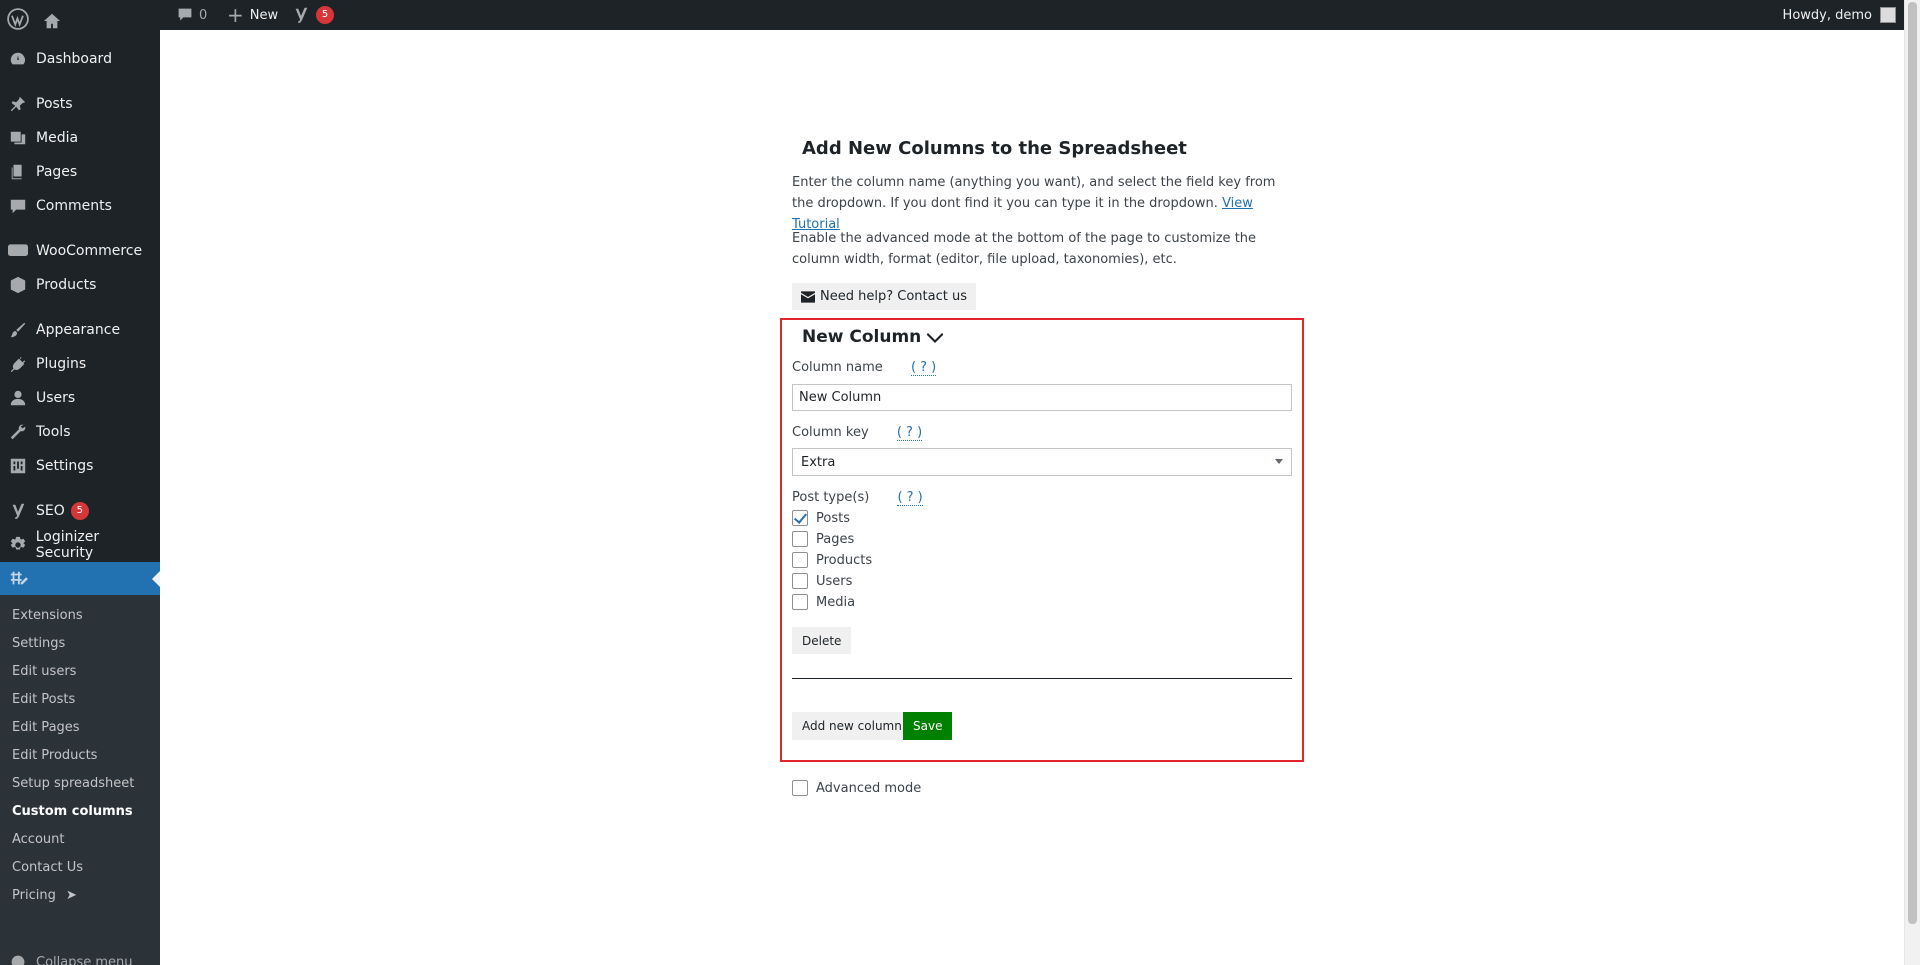  I want to click on admin-bar: 0 + New 5 Howdy, demo, so click(952, 15).